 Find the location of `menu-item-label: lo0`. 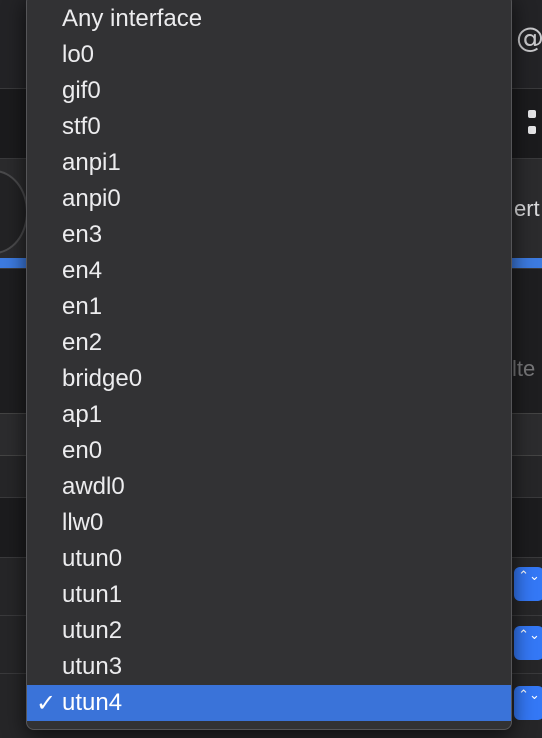

menu-item-label: lo0 is located at coordinates (78, 54).